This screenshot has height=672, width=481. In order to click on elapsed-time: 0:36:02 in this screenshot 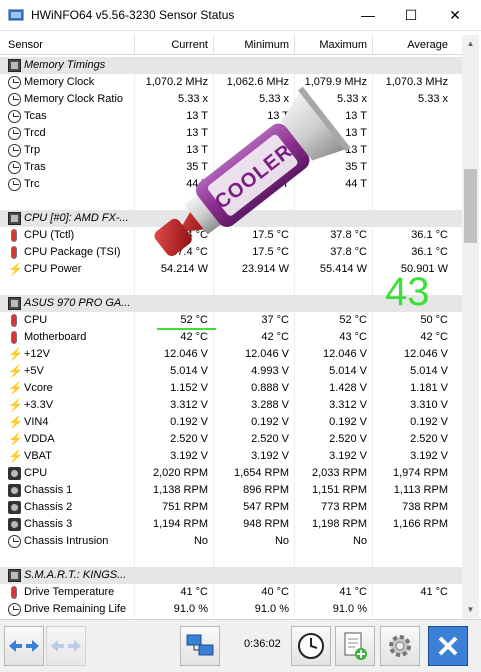, I will do `click(262, 644)`.